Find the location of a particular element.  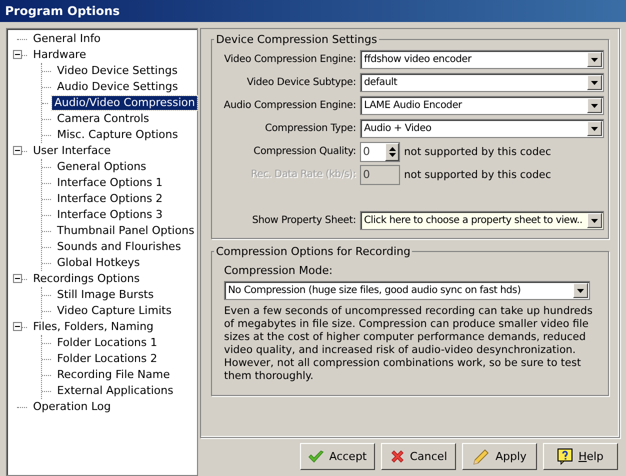

field-label: Video Compression Engine: is located at coordinates (289, 59).